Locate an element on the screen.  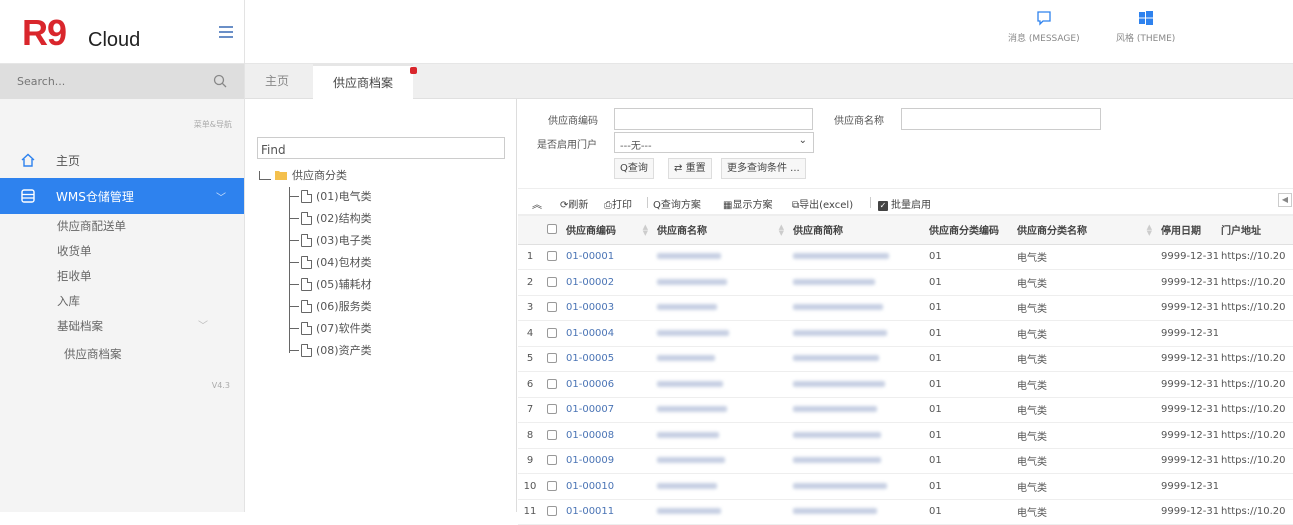
table-row: 2 01-00002 01 电气类 9999-12-31 https://10.20 is located at coordinates (905, 282).